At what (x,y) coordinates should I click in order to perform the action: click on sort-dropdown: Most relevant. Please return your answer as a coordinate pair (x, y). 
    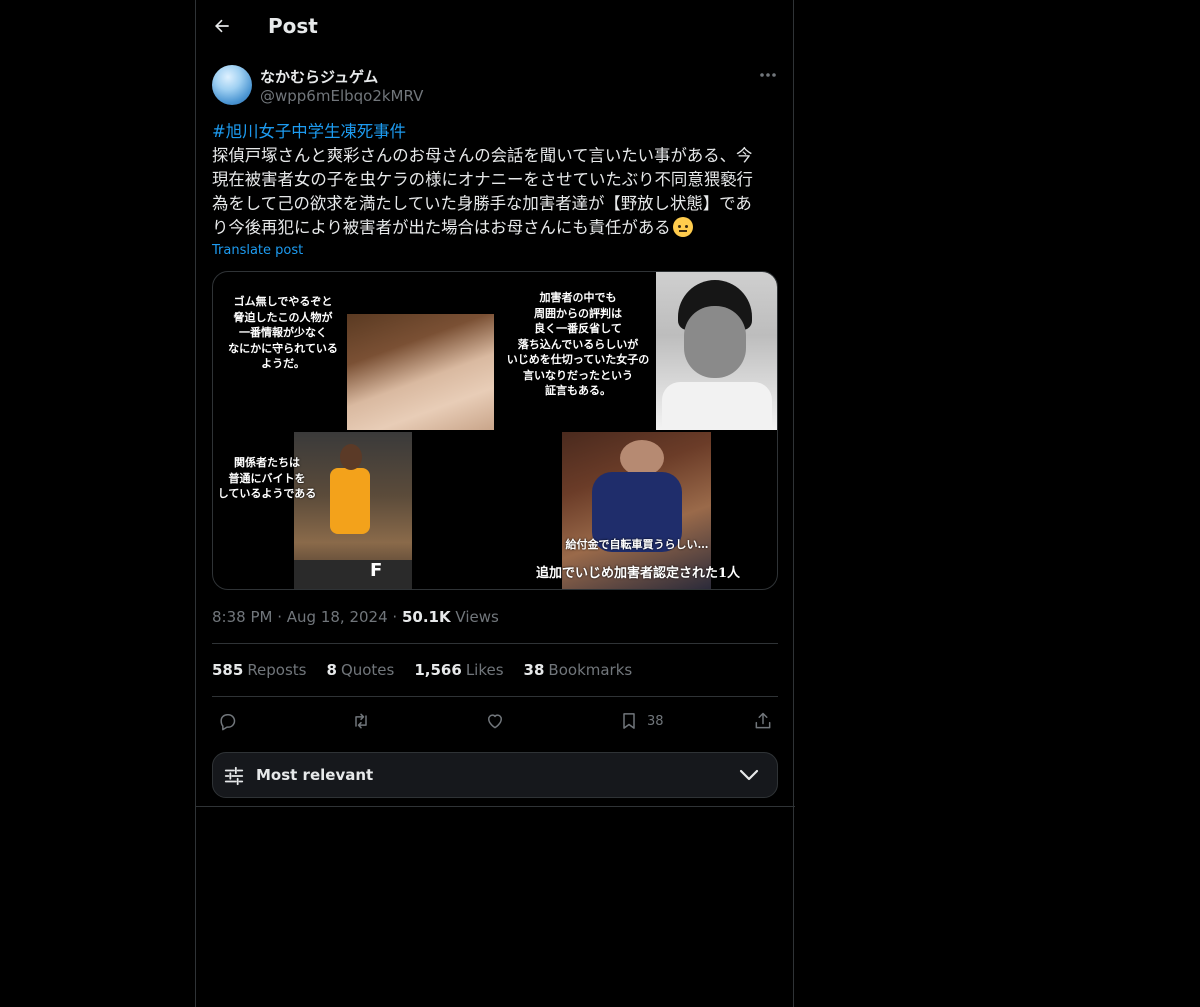
    Looking at the image, I should click on (495, 775).